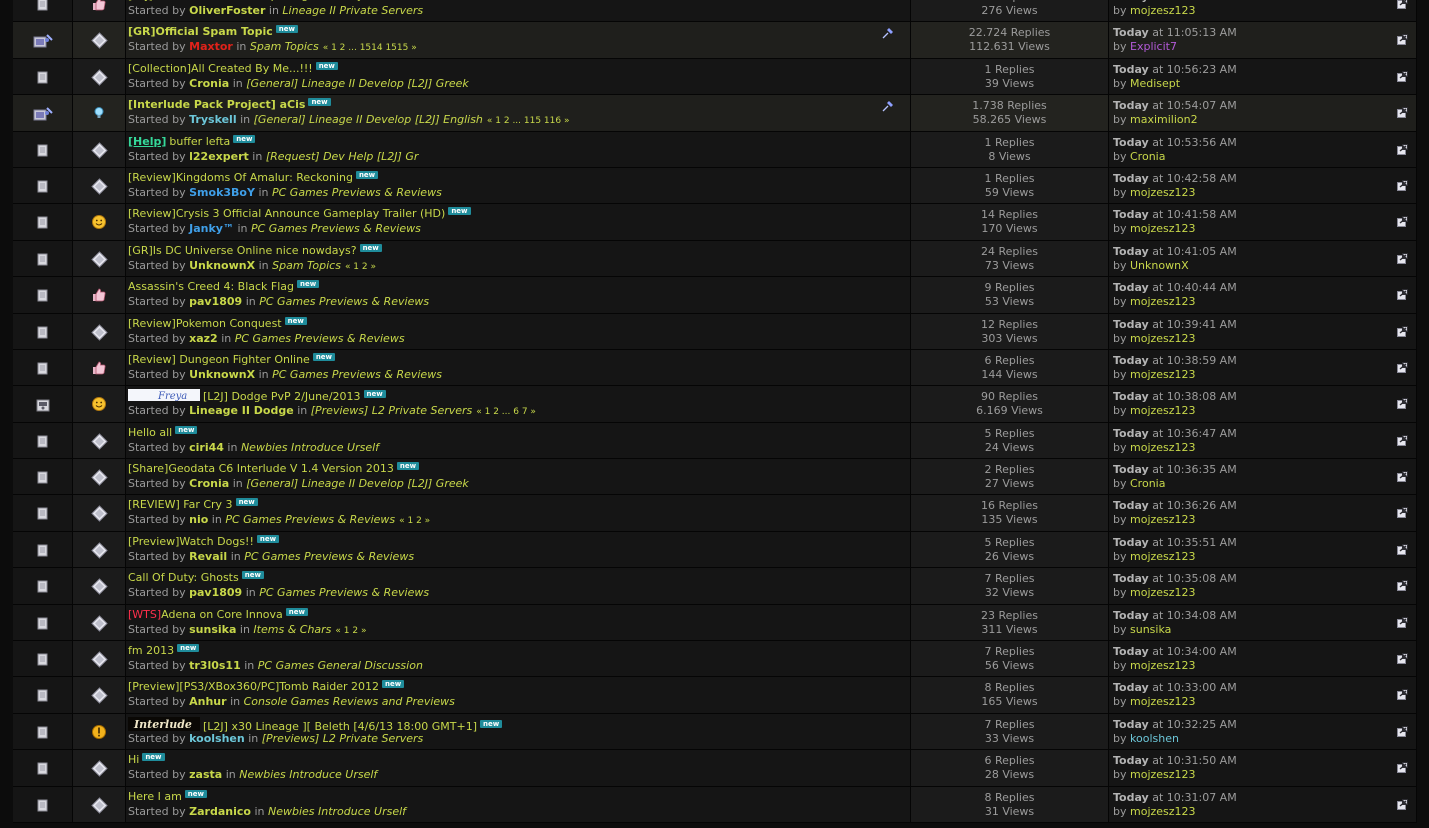  I want to click on topic-forum-link: Newbies Introduce Urself, so click(308, 774).